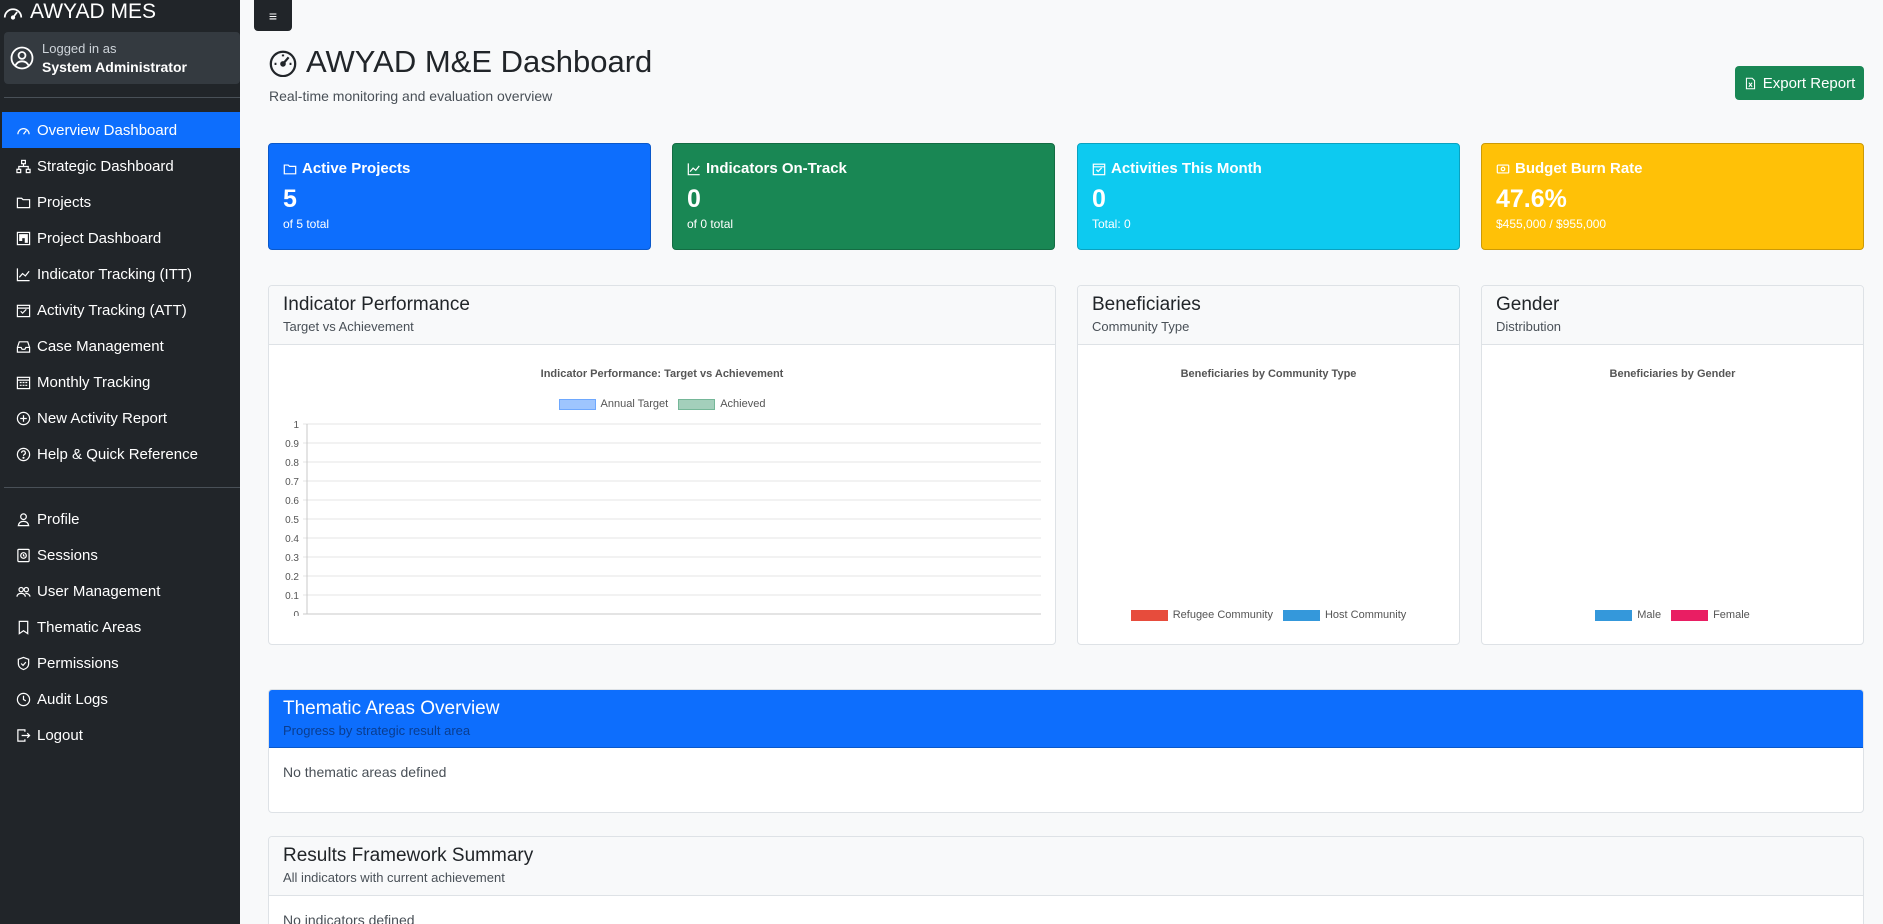  I want to click on kpi-subtext: of 0 total, so click(710, 224).